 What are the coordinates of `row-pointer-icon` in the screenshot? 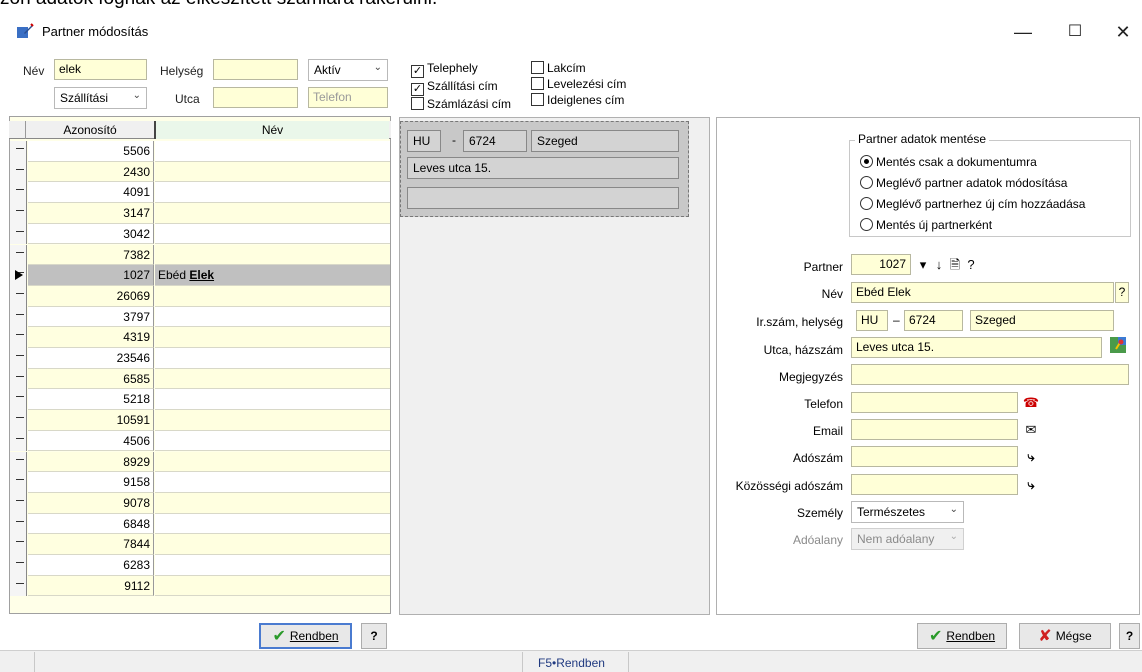 It's located at (18, 275).